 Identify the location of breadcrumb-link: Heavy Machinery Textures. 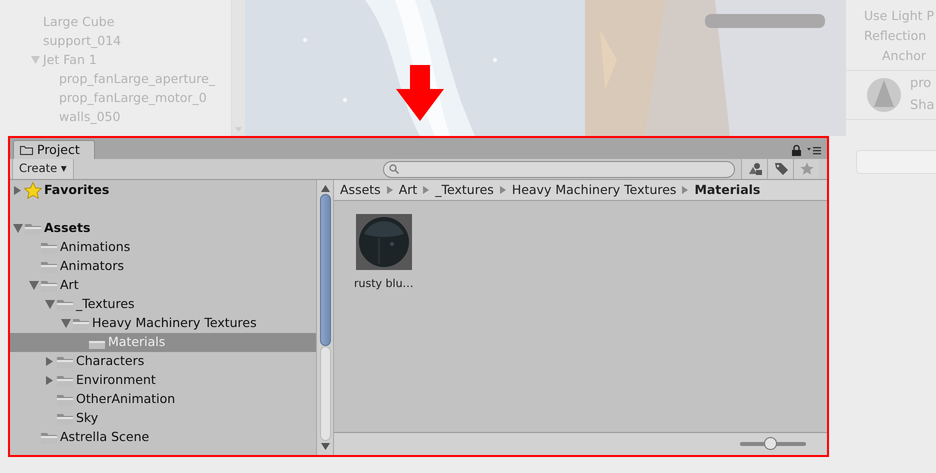
(594, 190).